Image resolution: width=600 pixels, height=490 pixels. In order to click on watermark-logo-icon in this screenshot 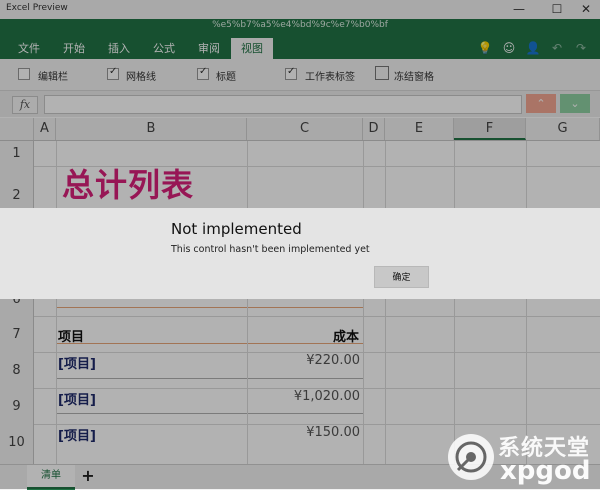, I will do `click(471, 457)`.